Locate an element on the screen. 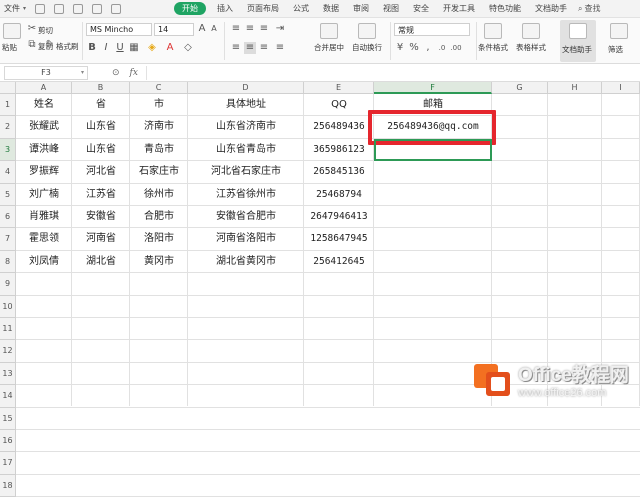  table-cell: 青岛市 is located at coordinates (159, 150).